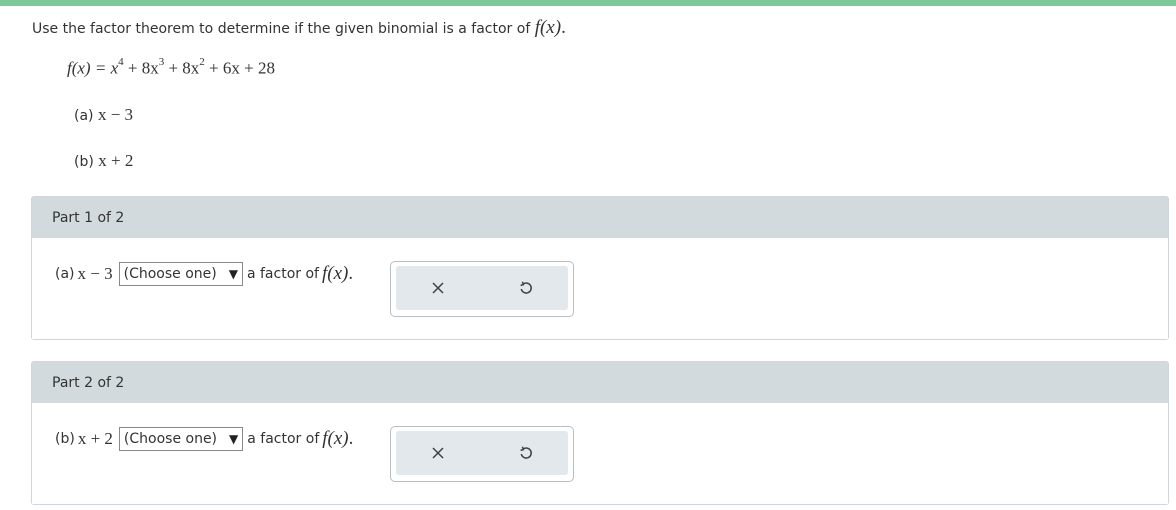 This screenshot has width=1176, height=510. I want to click on top-accent-bar, so click(588, 3).